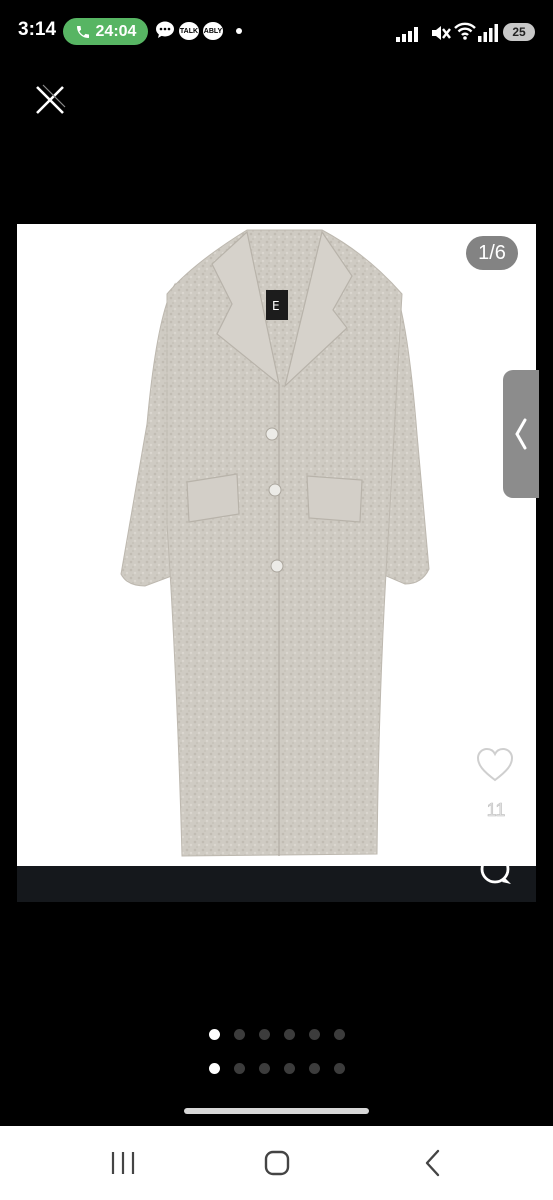 This screenshot has height=1200, width=553. What do you see at coordinates (37, 29) in the screenshot?
I see `status-time: 3:14` at bounding box center [37, 29].